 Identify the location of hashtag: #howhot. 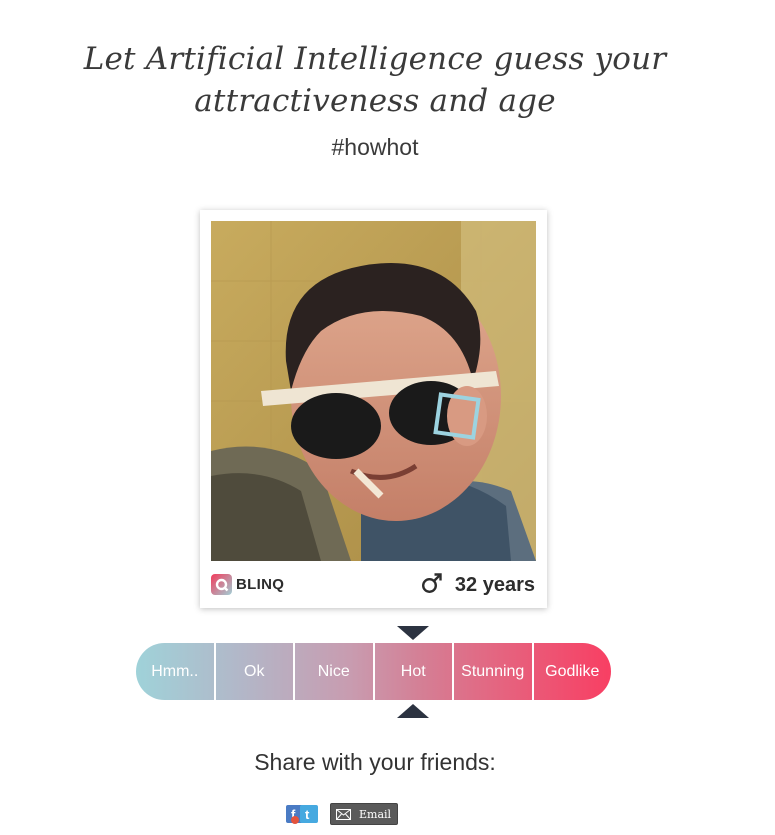
(375, 147).